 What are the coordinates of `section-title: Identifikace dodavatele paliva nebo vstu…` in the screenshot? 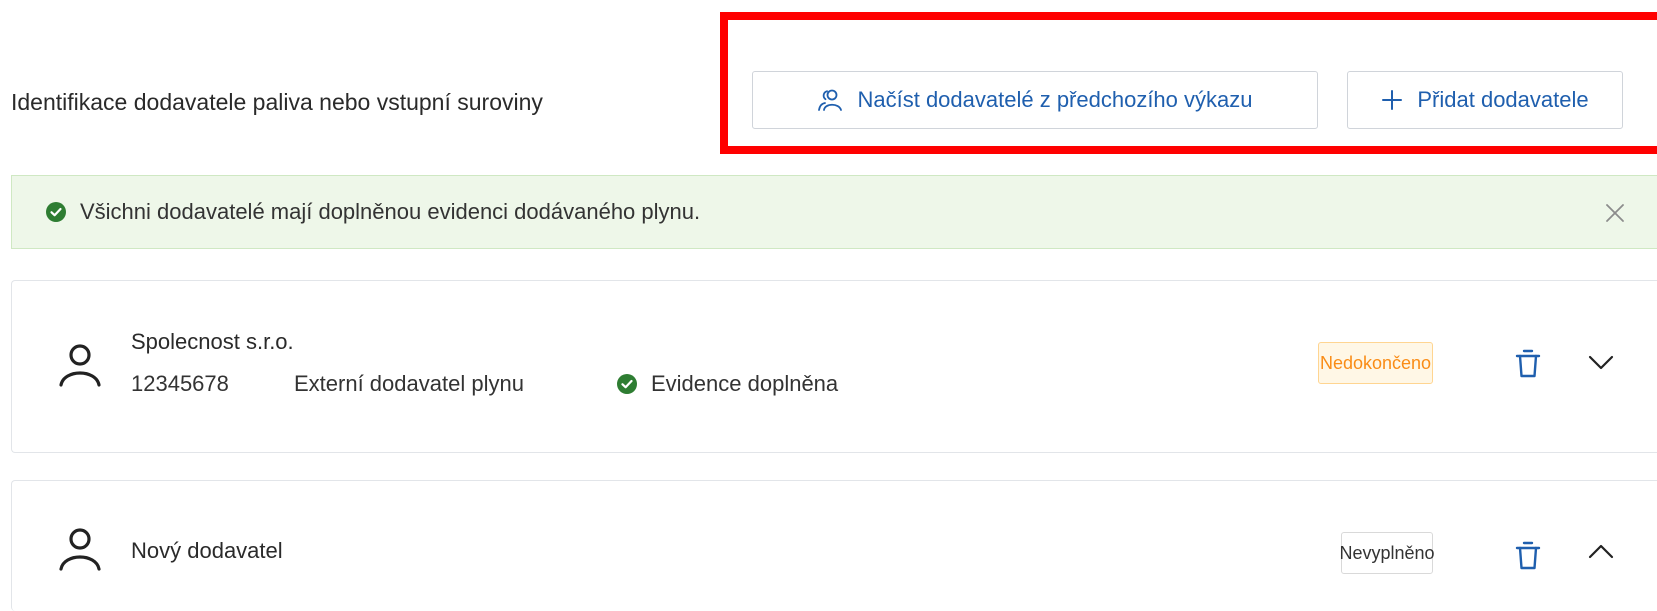 It's located at (277, 101).